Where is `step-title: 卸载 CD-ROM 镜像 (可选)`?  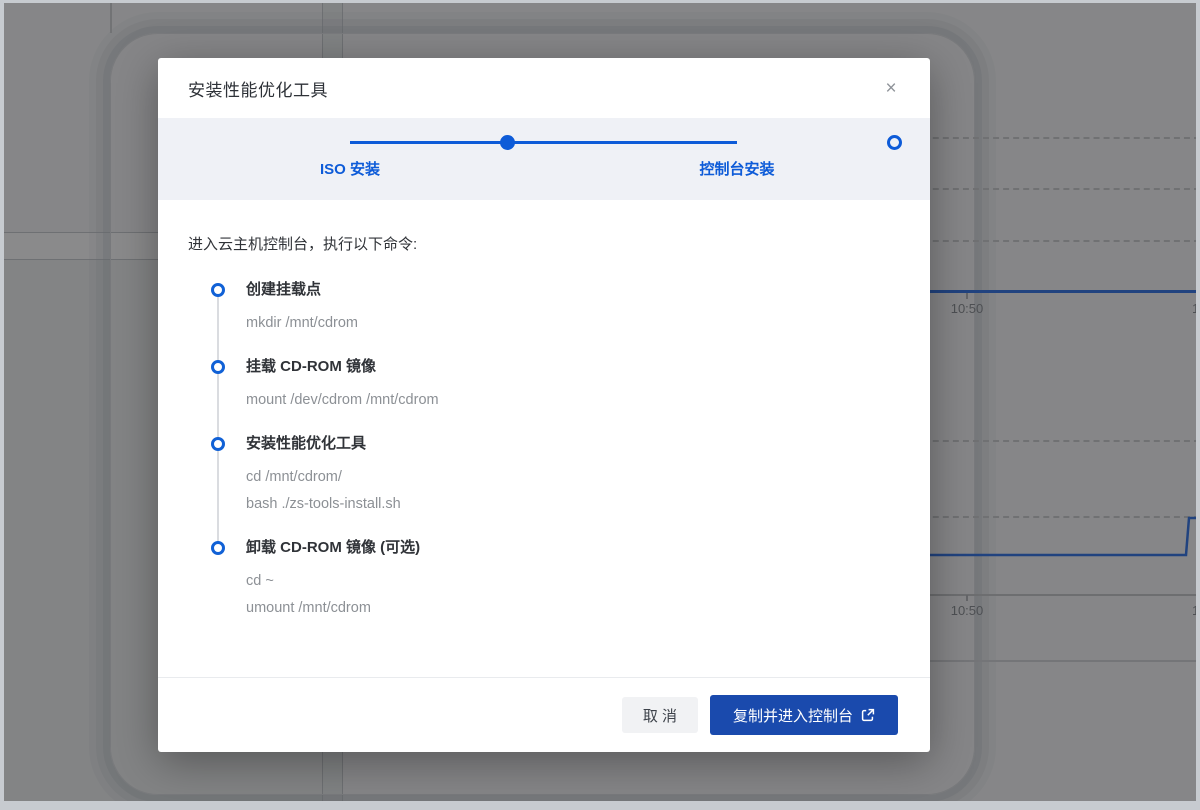
step-title: 卸载 CD-ROM 镜像 (可选) is located at coordinates (333, 547).